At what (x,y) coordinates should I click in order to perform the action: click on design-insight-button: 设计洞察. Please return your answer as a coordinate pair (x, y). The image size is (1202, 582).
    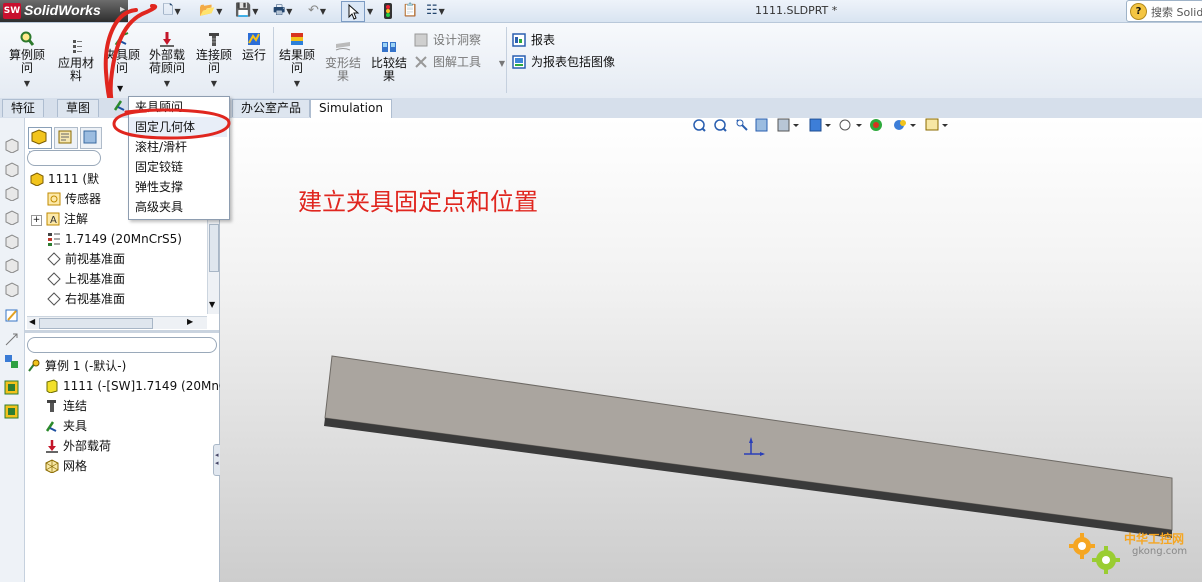
    Looking at the image, I should click on (447, 39).